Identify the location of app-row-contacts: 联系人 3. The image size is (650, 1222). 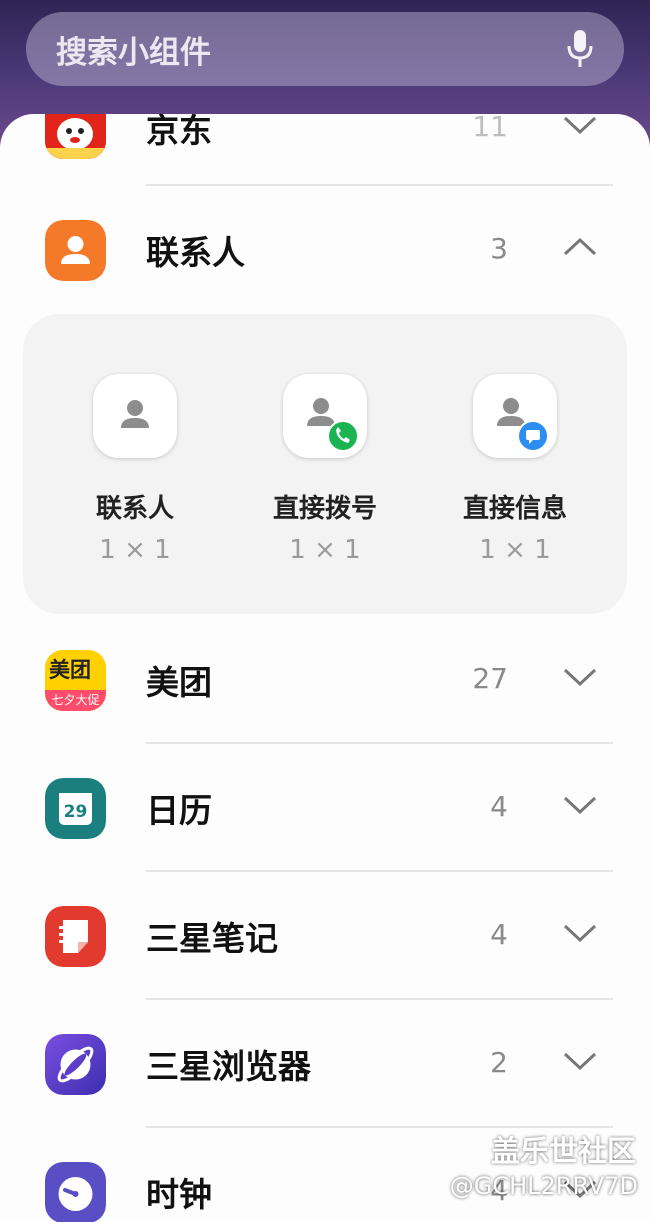
(325, 250).